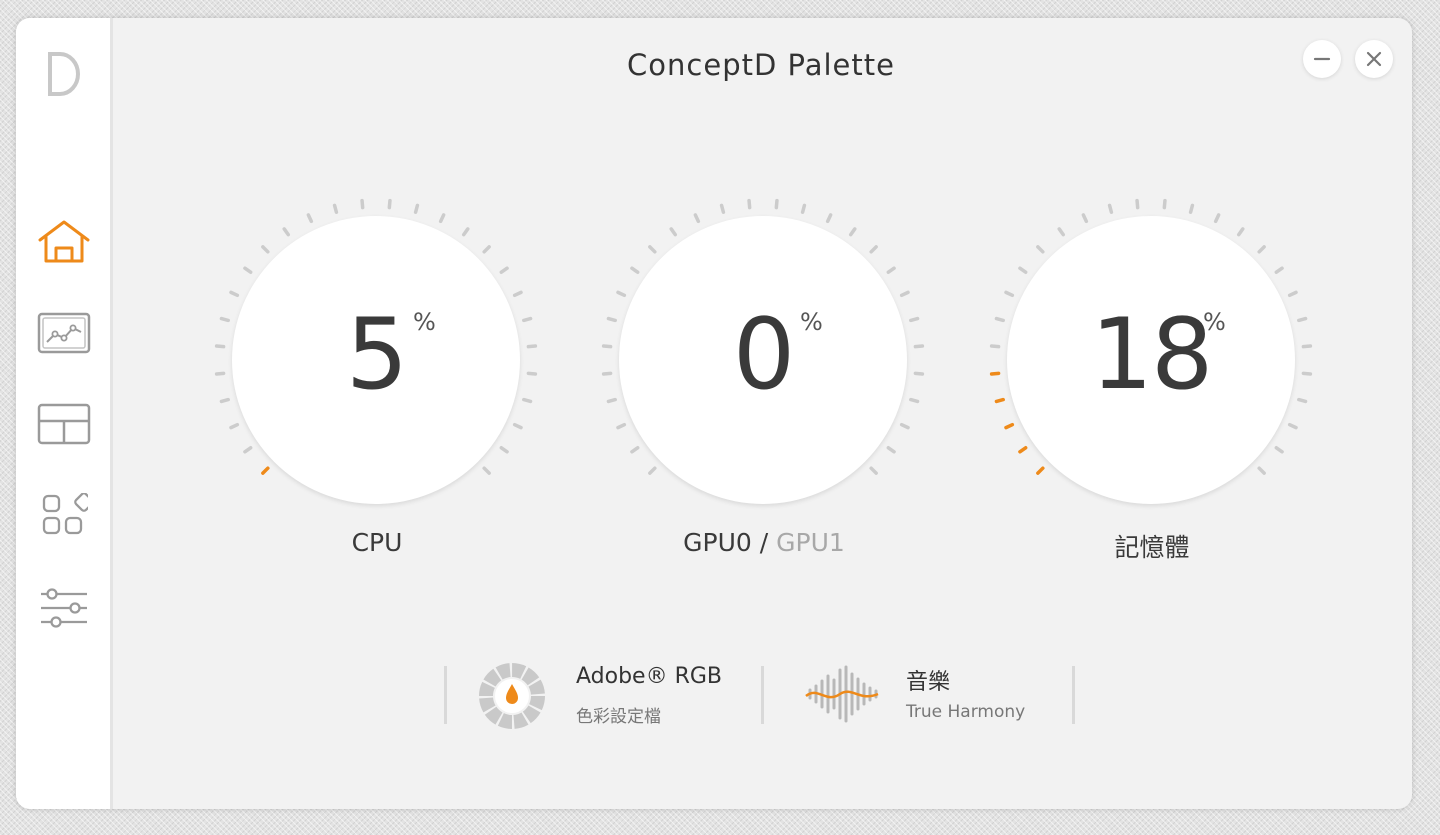 The width and height of the screenshot is (1440, 835). I want to click on apps-icon, so click(65, 514).